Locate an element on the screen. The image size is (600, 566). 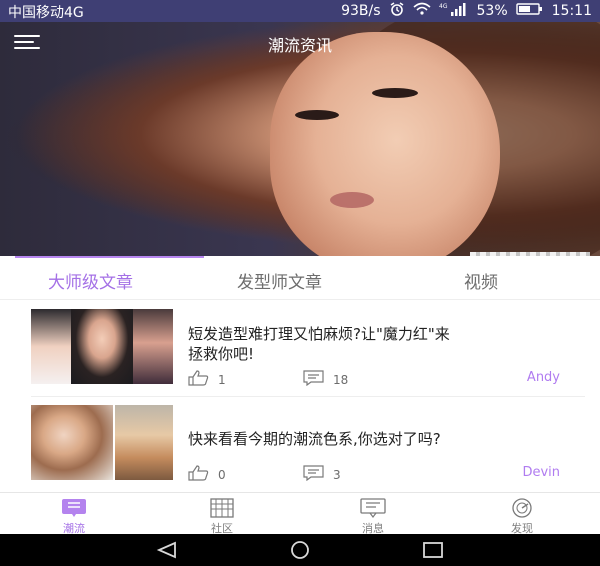
battery-icon is located at coordinates (529, 11).